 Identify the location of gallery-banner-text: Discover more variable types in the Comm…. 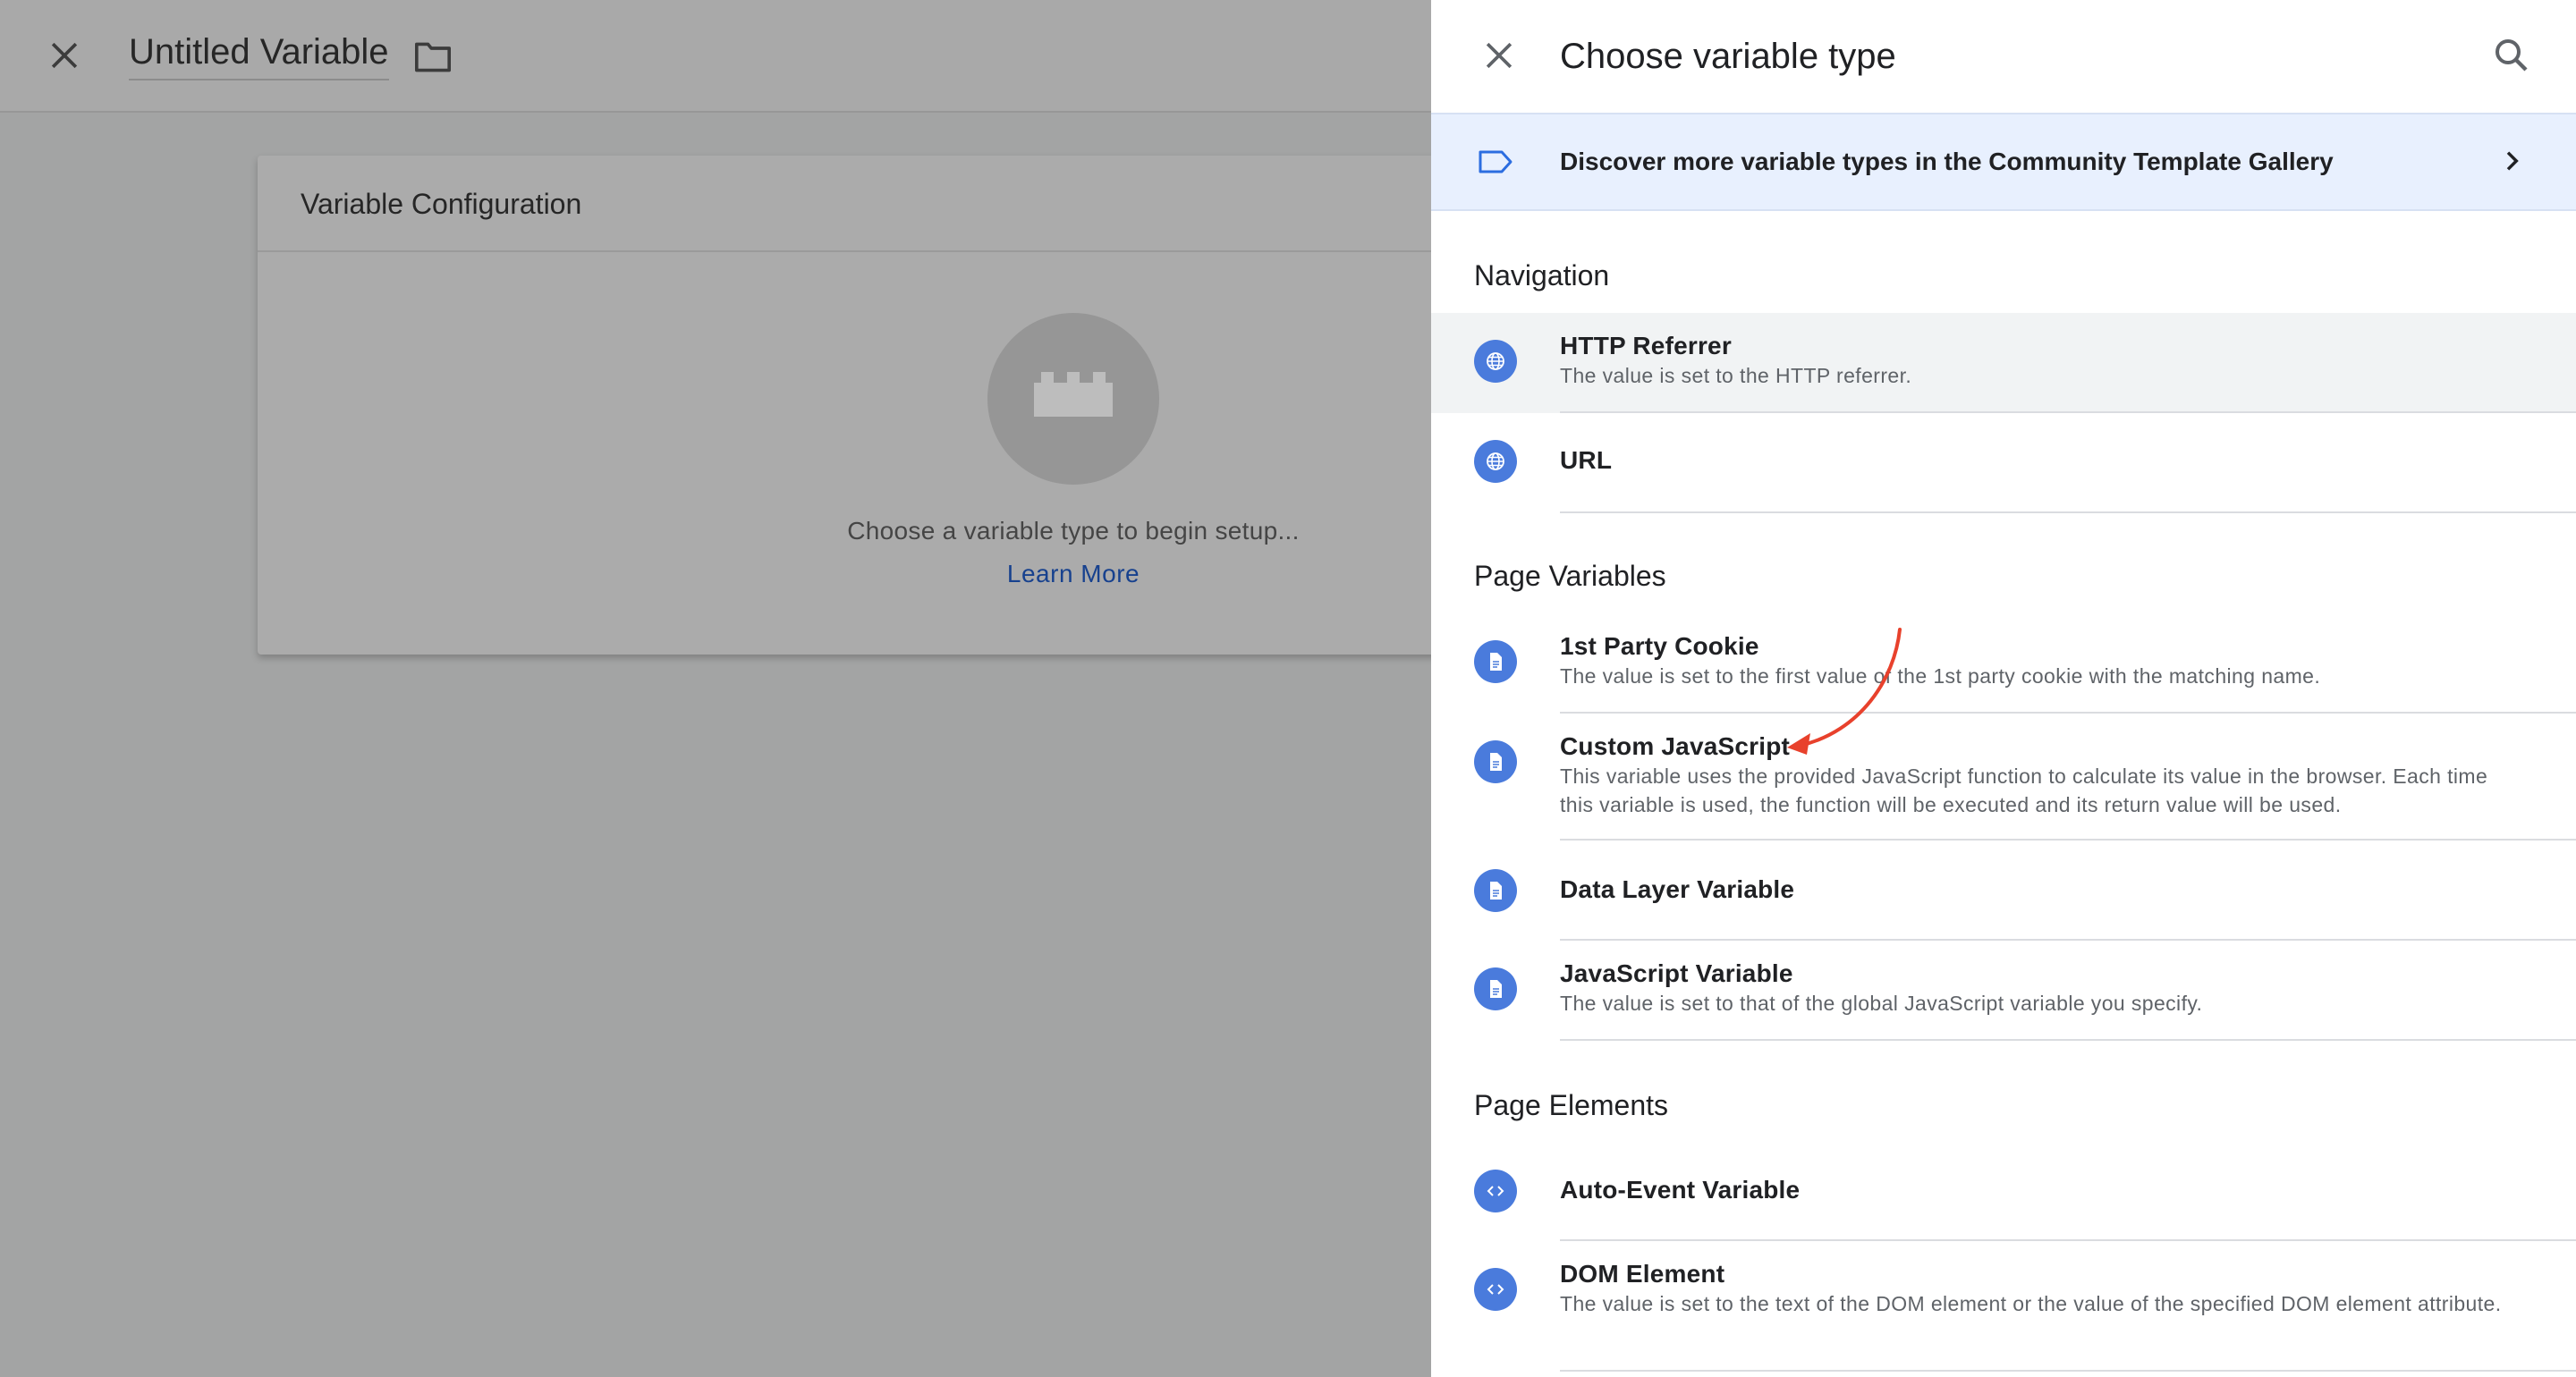
(1947, 161).